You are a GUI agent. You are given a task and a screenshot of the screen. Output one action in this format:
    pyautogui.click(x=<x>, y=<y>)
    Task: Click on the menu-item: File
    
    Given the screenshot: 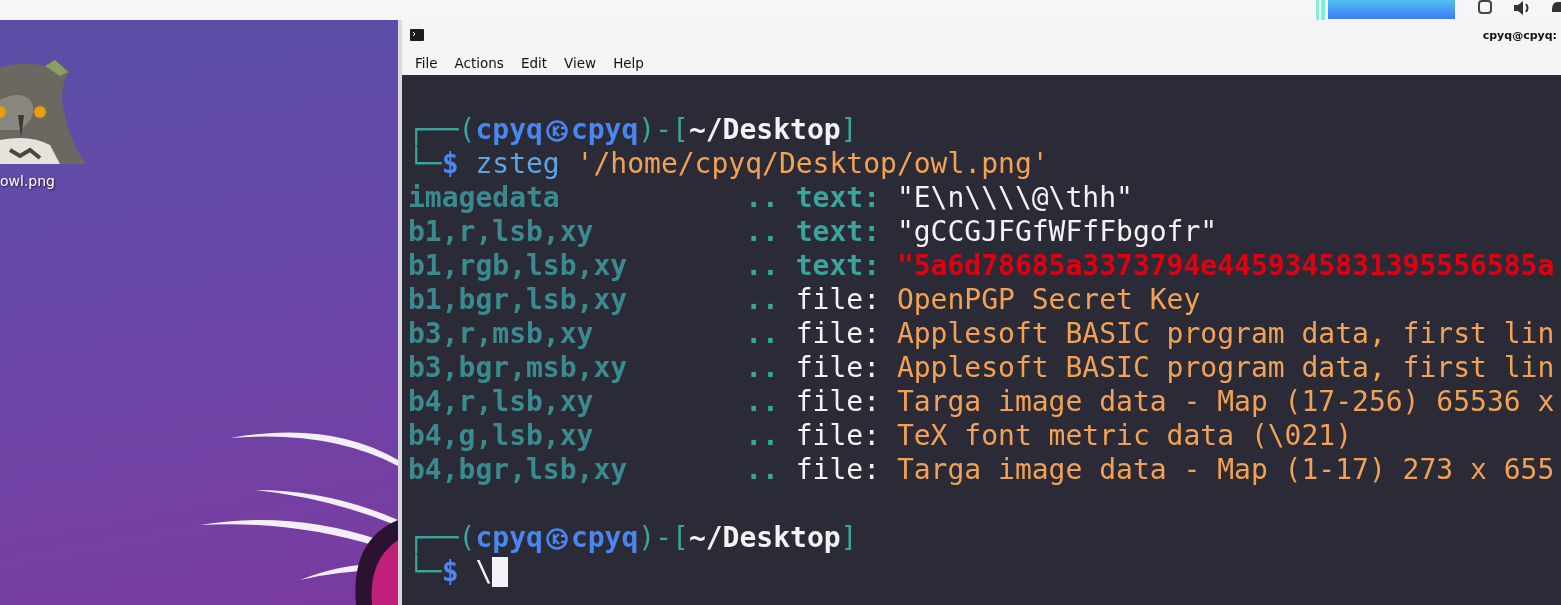 What is the action you would take?
    pyautogui.click(x=428, y=62)
    